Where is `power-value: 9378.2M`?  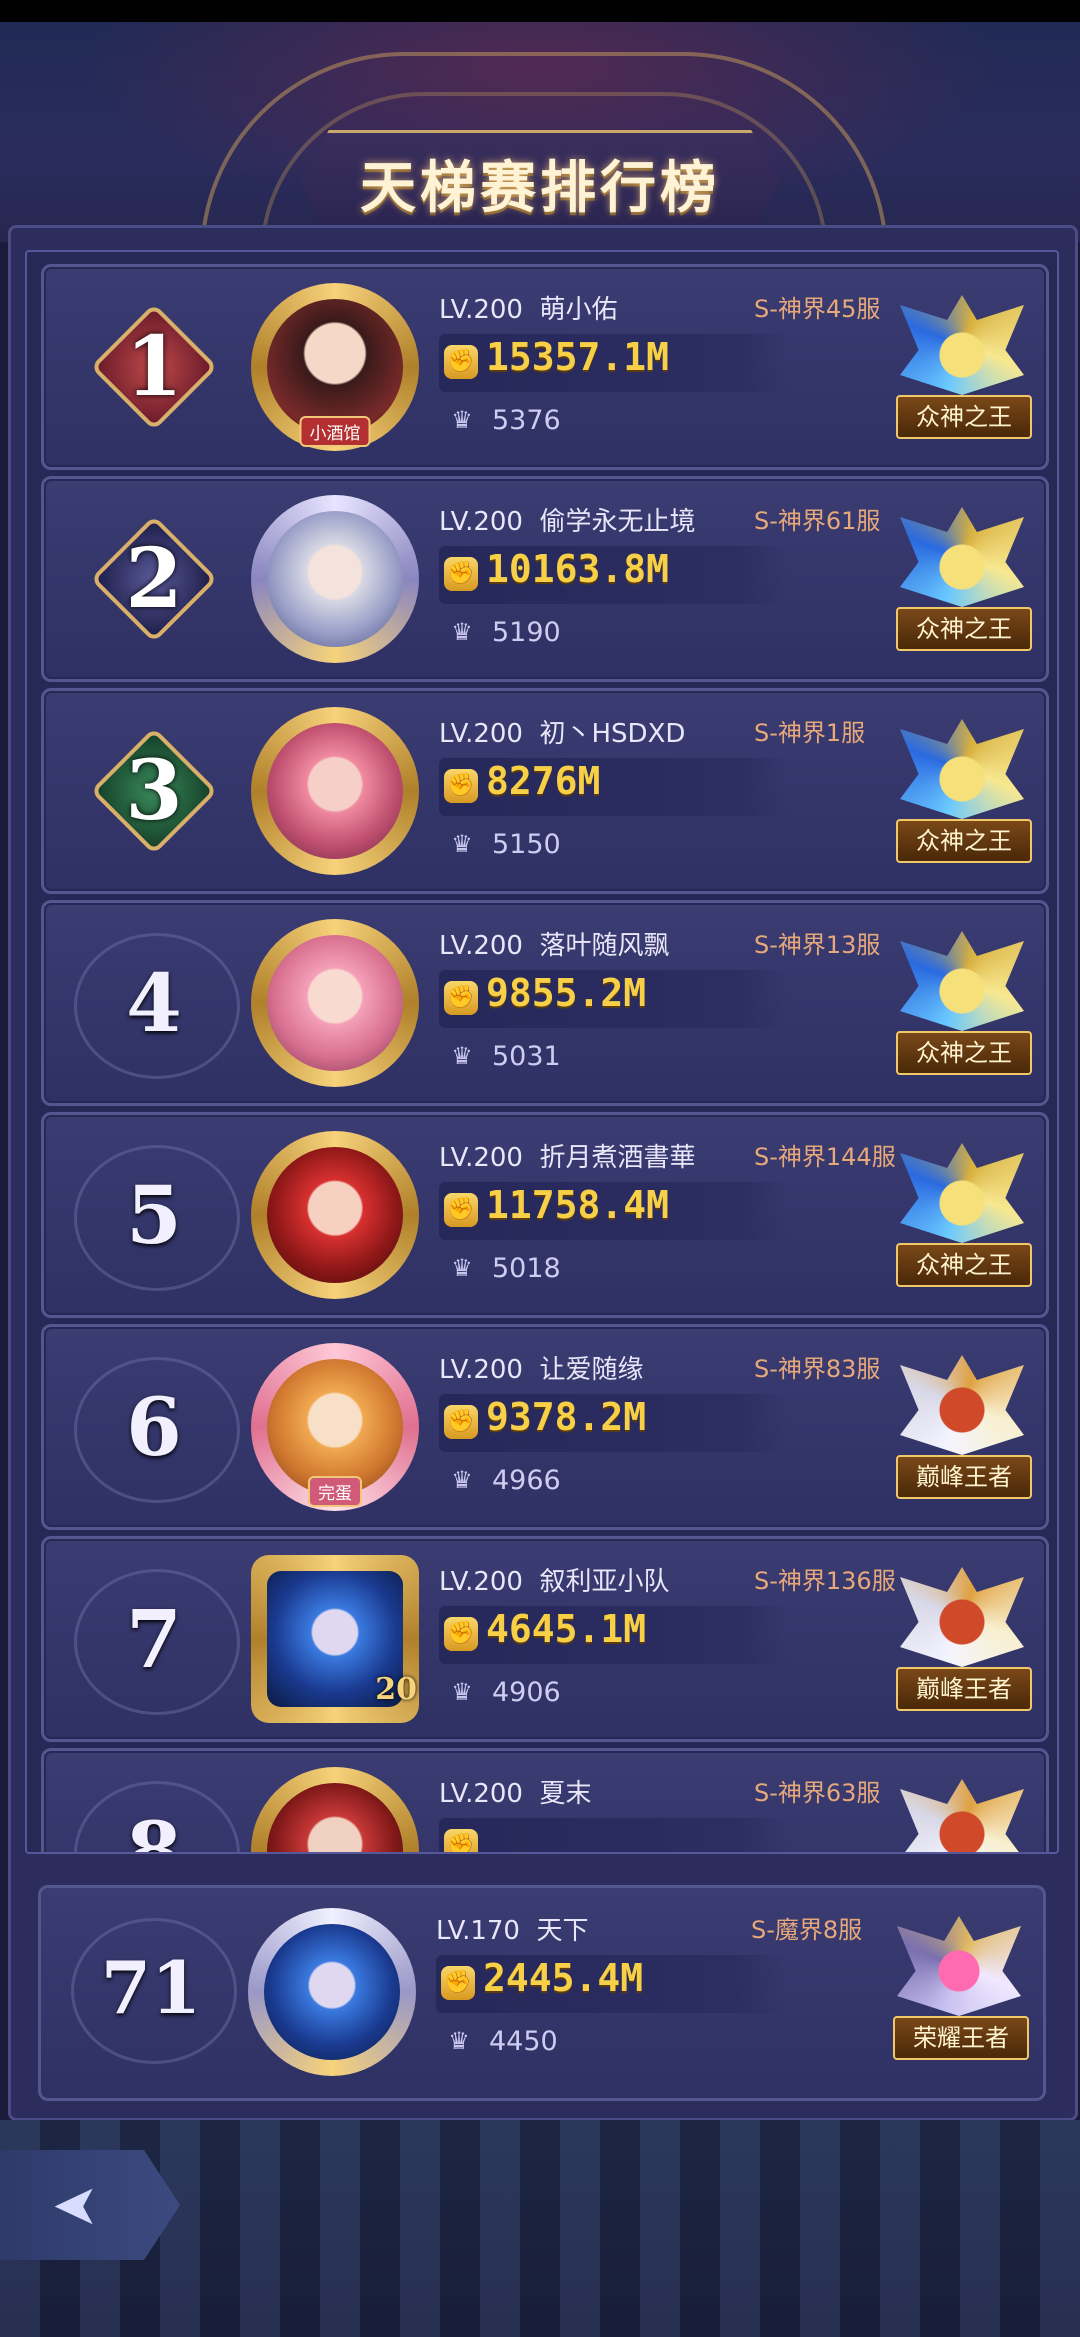
power-value: 9378.2M is located at coordinates (566, 1417).